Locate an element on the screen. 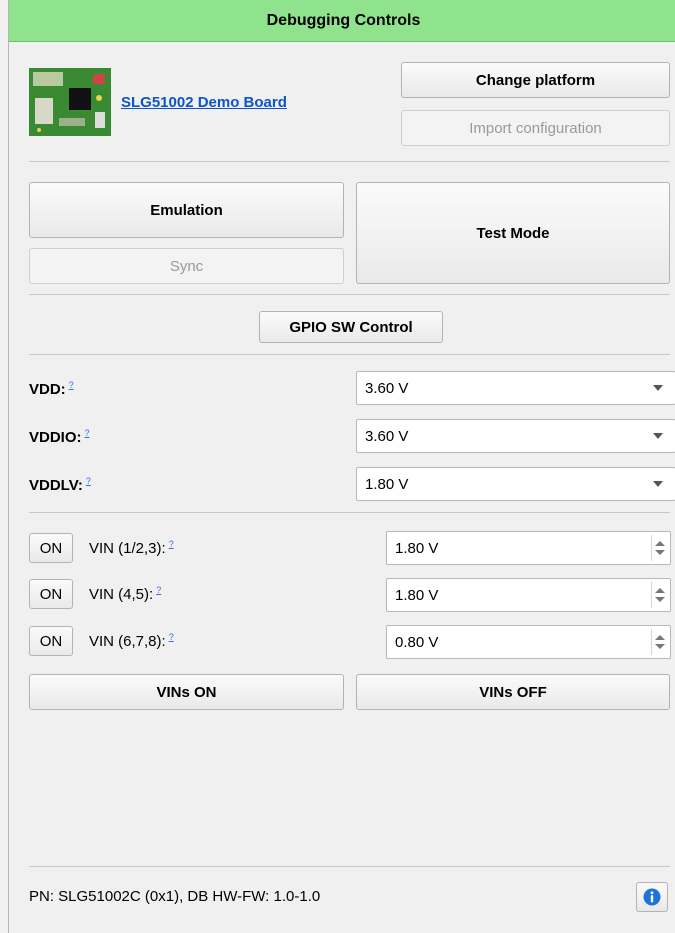  vin-2-spinbox: 1.80 V is located at coordinates (528, 595).